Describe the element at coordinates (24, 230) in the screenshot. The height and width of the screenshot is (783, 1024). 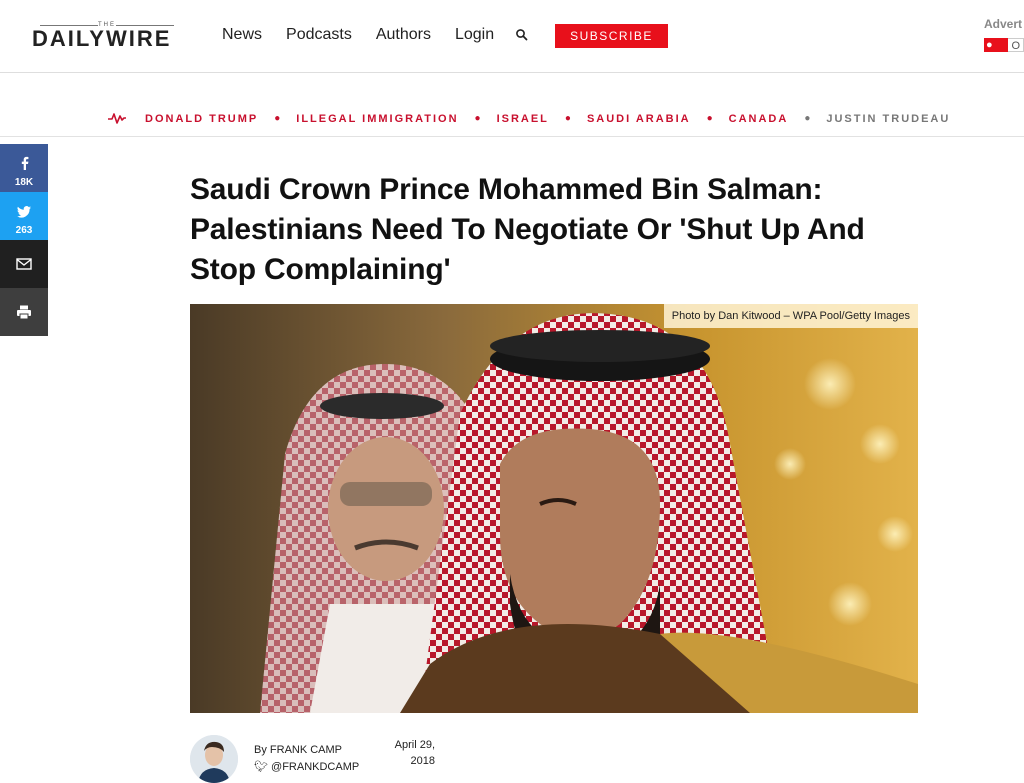
I see `twitter-share-count: 263` at that location.